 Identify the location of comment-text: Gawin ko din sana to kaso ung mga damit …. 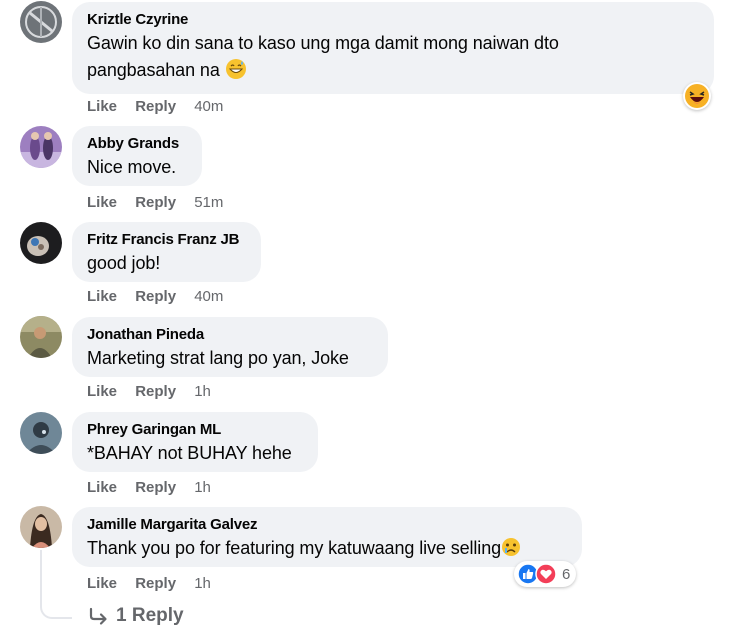
(323, 43).